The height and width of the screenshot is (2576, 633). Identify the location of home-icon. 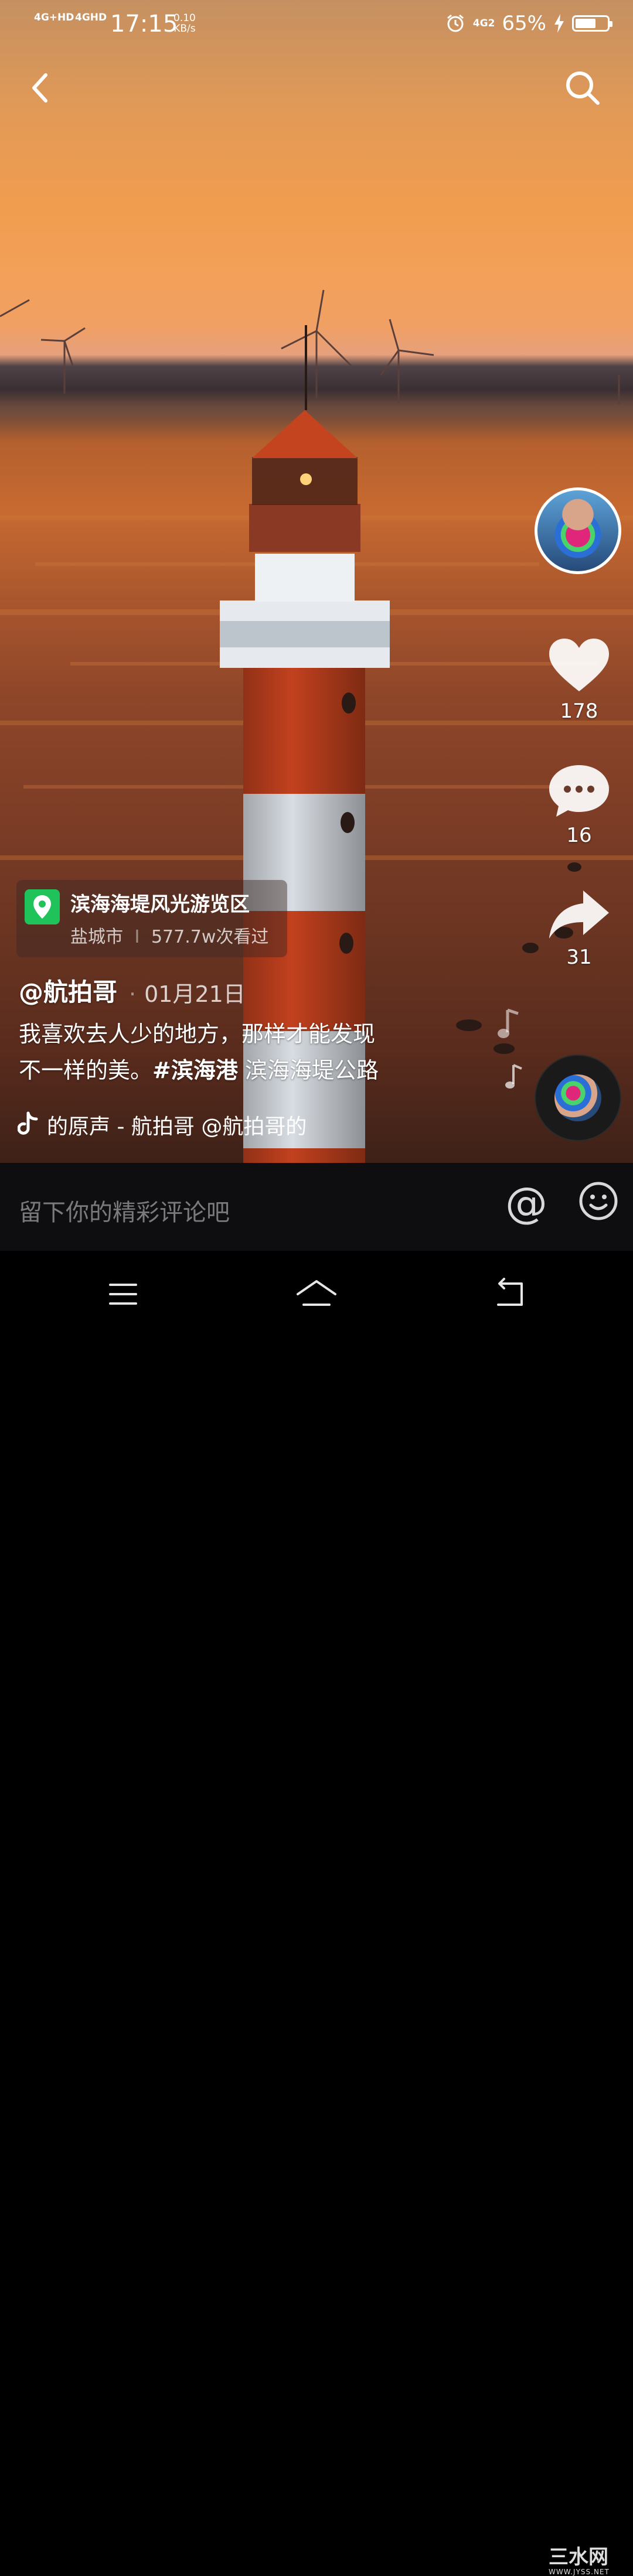
(316, 1293).